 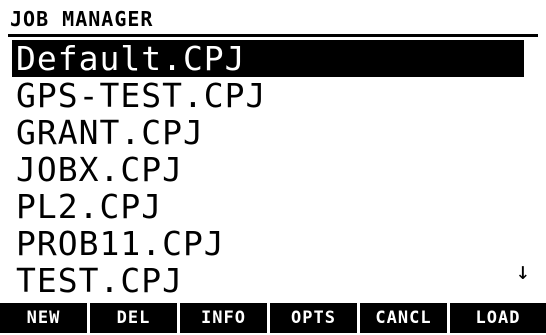 What do you see at coordinates (82, 19) in the screenshot?
I see `screen-title: JOB MANAGER` at bounding box center [82, 19].